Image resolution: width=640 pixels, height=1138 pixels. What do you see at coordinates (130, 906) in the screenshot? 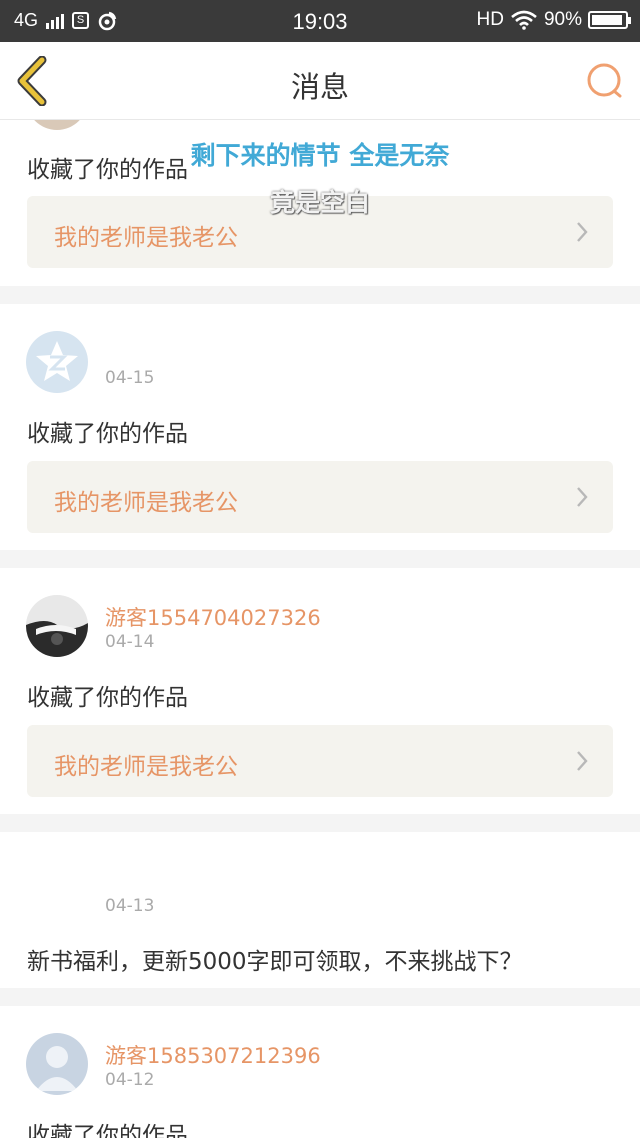
I see `message-date: 04-13` at bounding box center [130, 906].